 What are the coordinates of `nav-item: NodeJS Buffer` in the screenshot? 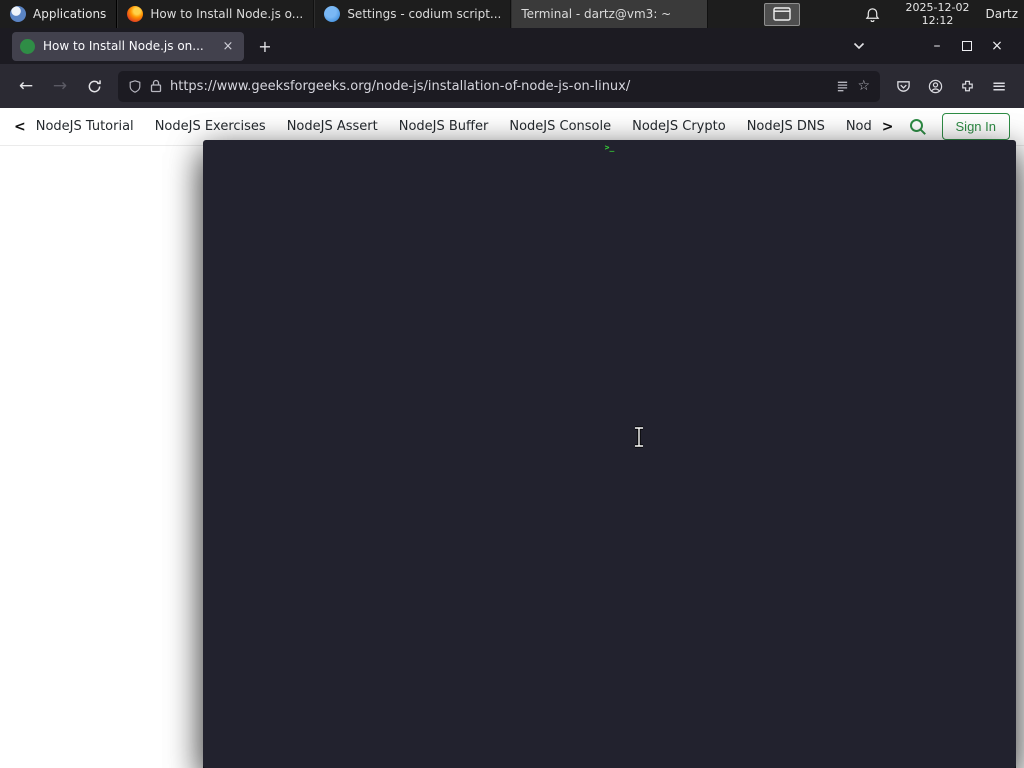 It's located at (444, 126).